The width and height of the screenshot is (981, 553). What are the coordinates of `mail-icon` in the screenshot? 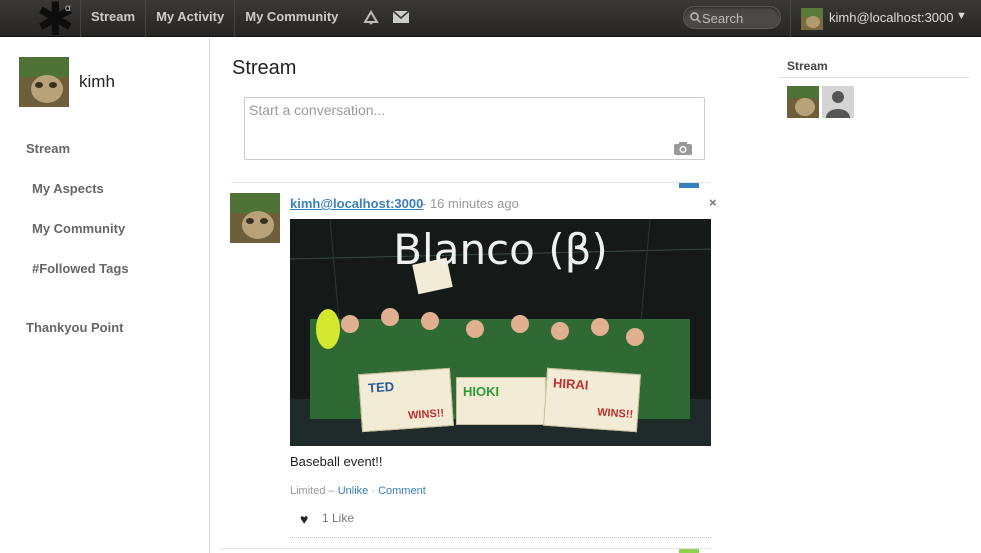 It's located at (401, 17).